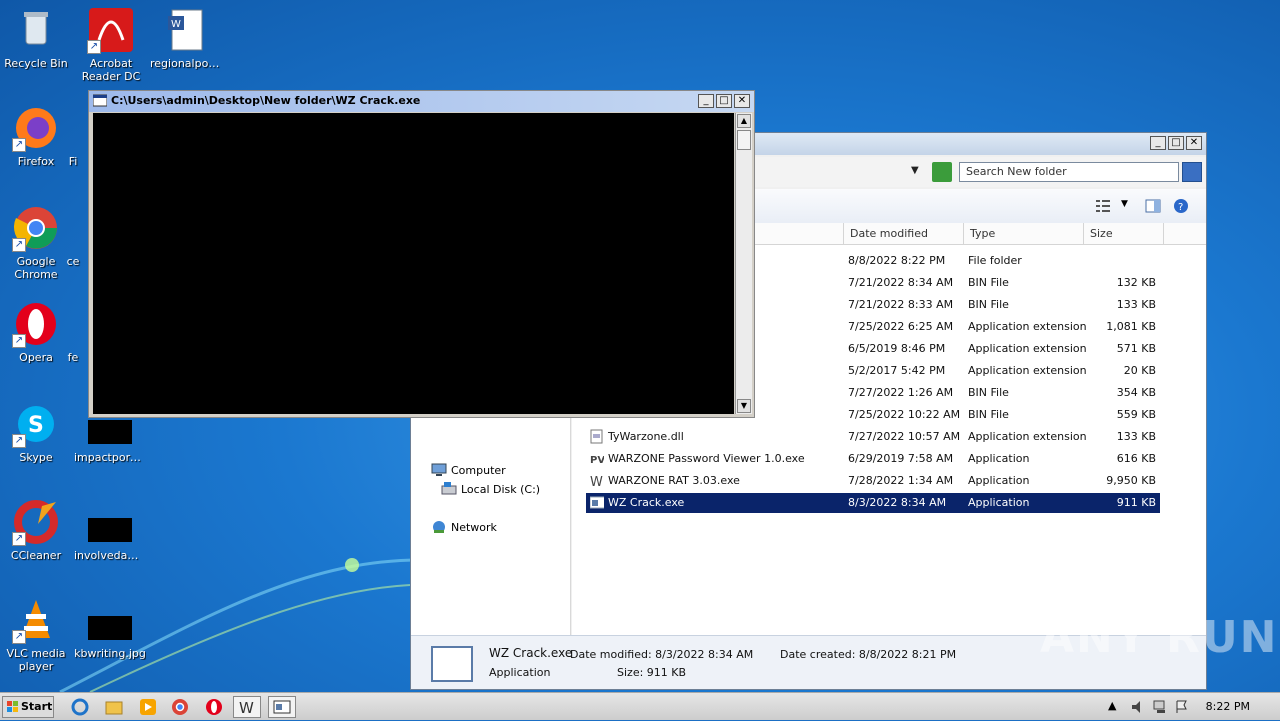 The width and height of the screenshot is (1280, 721). What do you see at coordinates (1160, 707) in the screenshot?
I see `network-tray-icon` at bounding box center [1160, 707].